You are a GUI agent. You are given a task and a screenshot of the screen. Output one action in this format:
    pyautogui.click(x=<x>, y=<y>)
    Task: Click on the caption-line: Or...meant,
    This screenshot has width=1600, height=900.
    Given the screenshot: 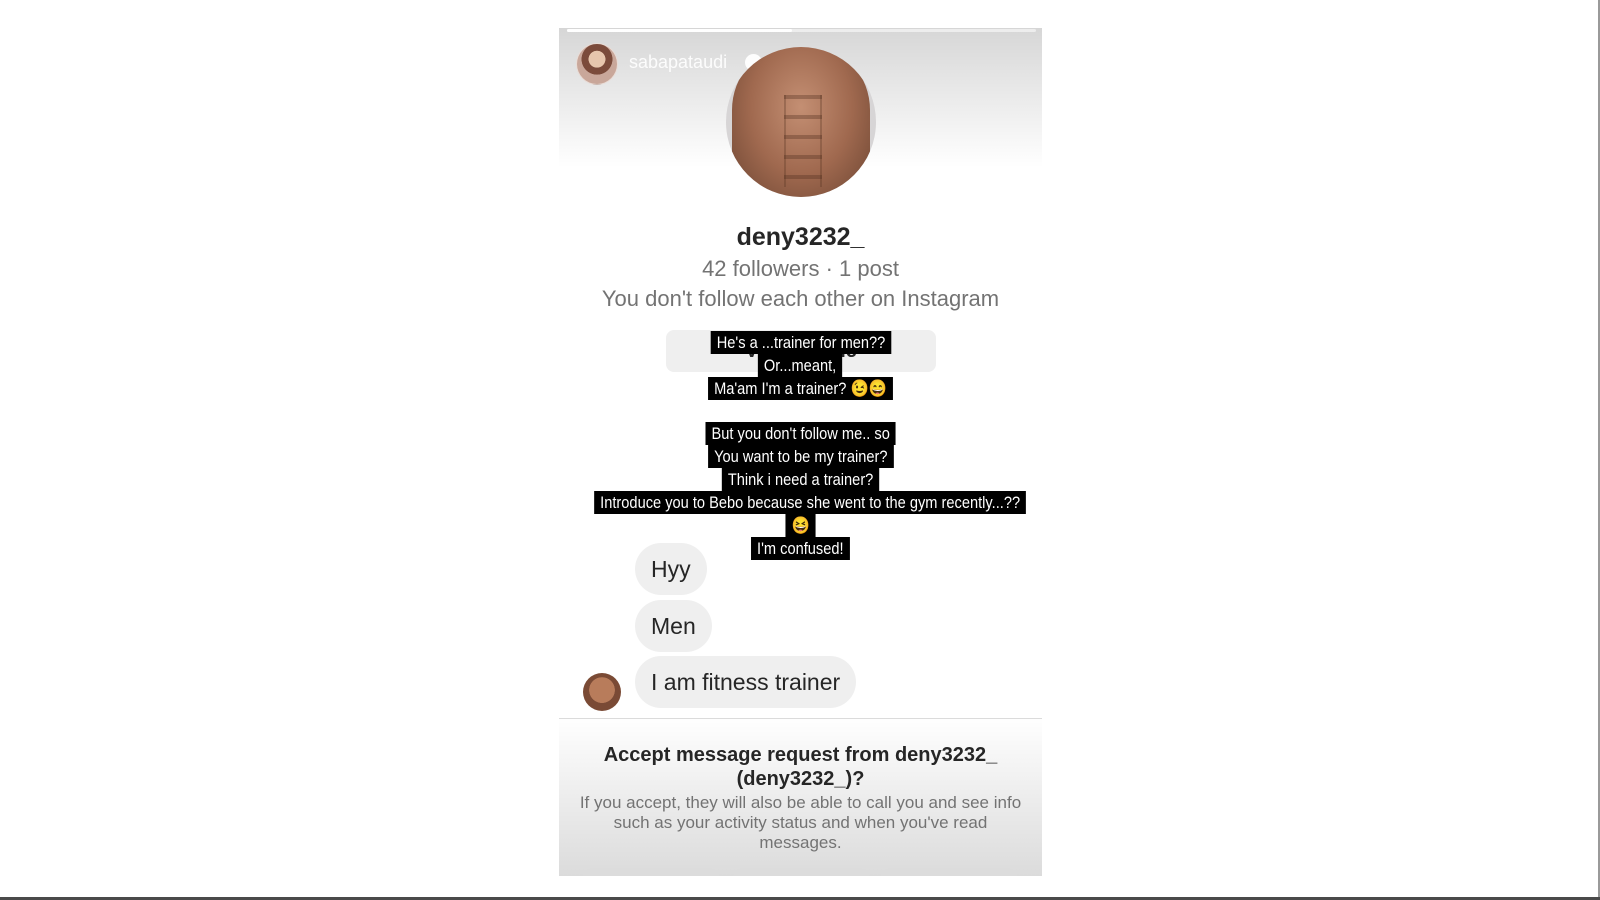 What is the action you would take?
    pyautogui.click(x=800, y=365)
    